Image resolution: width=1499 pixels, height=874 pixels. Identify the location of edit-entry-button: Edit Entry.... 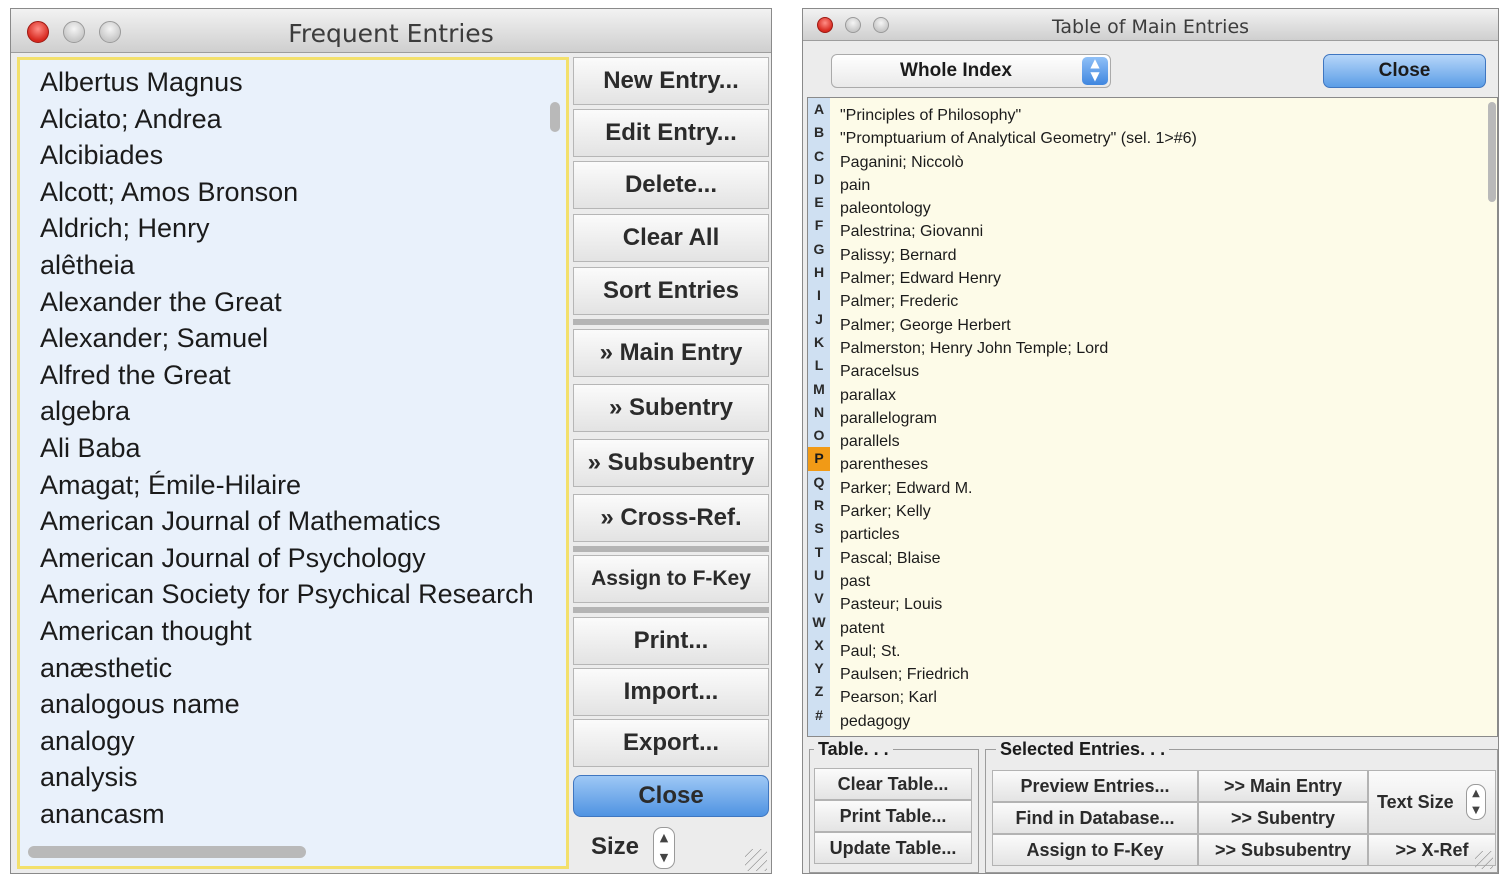
(671, 133).